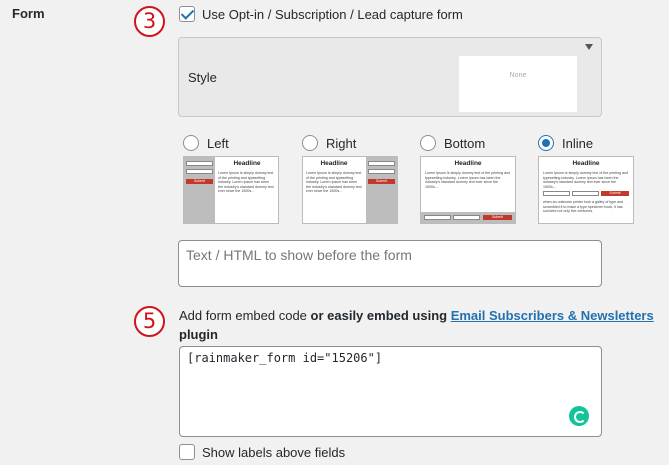 The image size is (669, 465). Describe the element at coordinates (187, 452) in the screenshot. I see `show-labels-checkbox` at that location.